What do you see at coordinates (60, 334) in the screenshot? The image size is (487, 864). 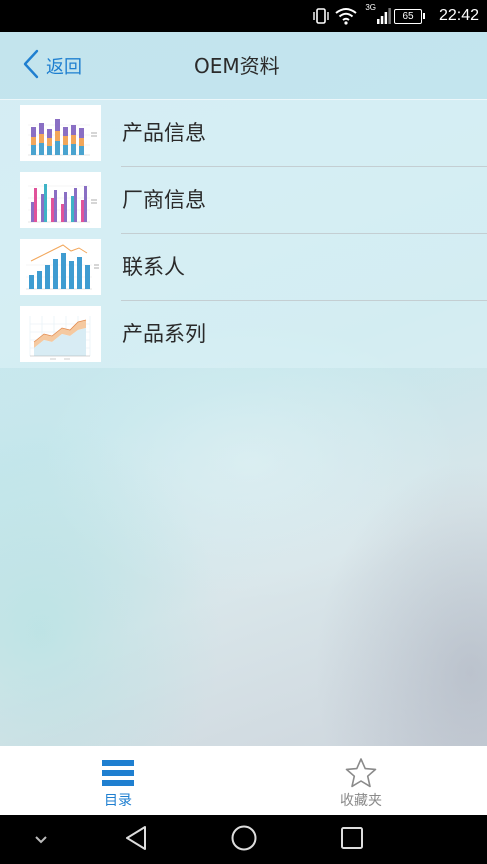 I see `area-chart-thumbnail` at bounding box center [60, 334].